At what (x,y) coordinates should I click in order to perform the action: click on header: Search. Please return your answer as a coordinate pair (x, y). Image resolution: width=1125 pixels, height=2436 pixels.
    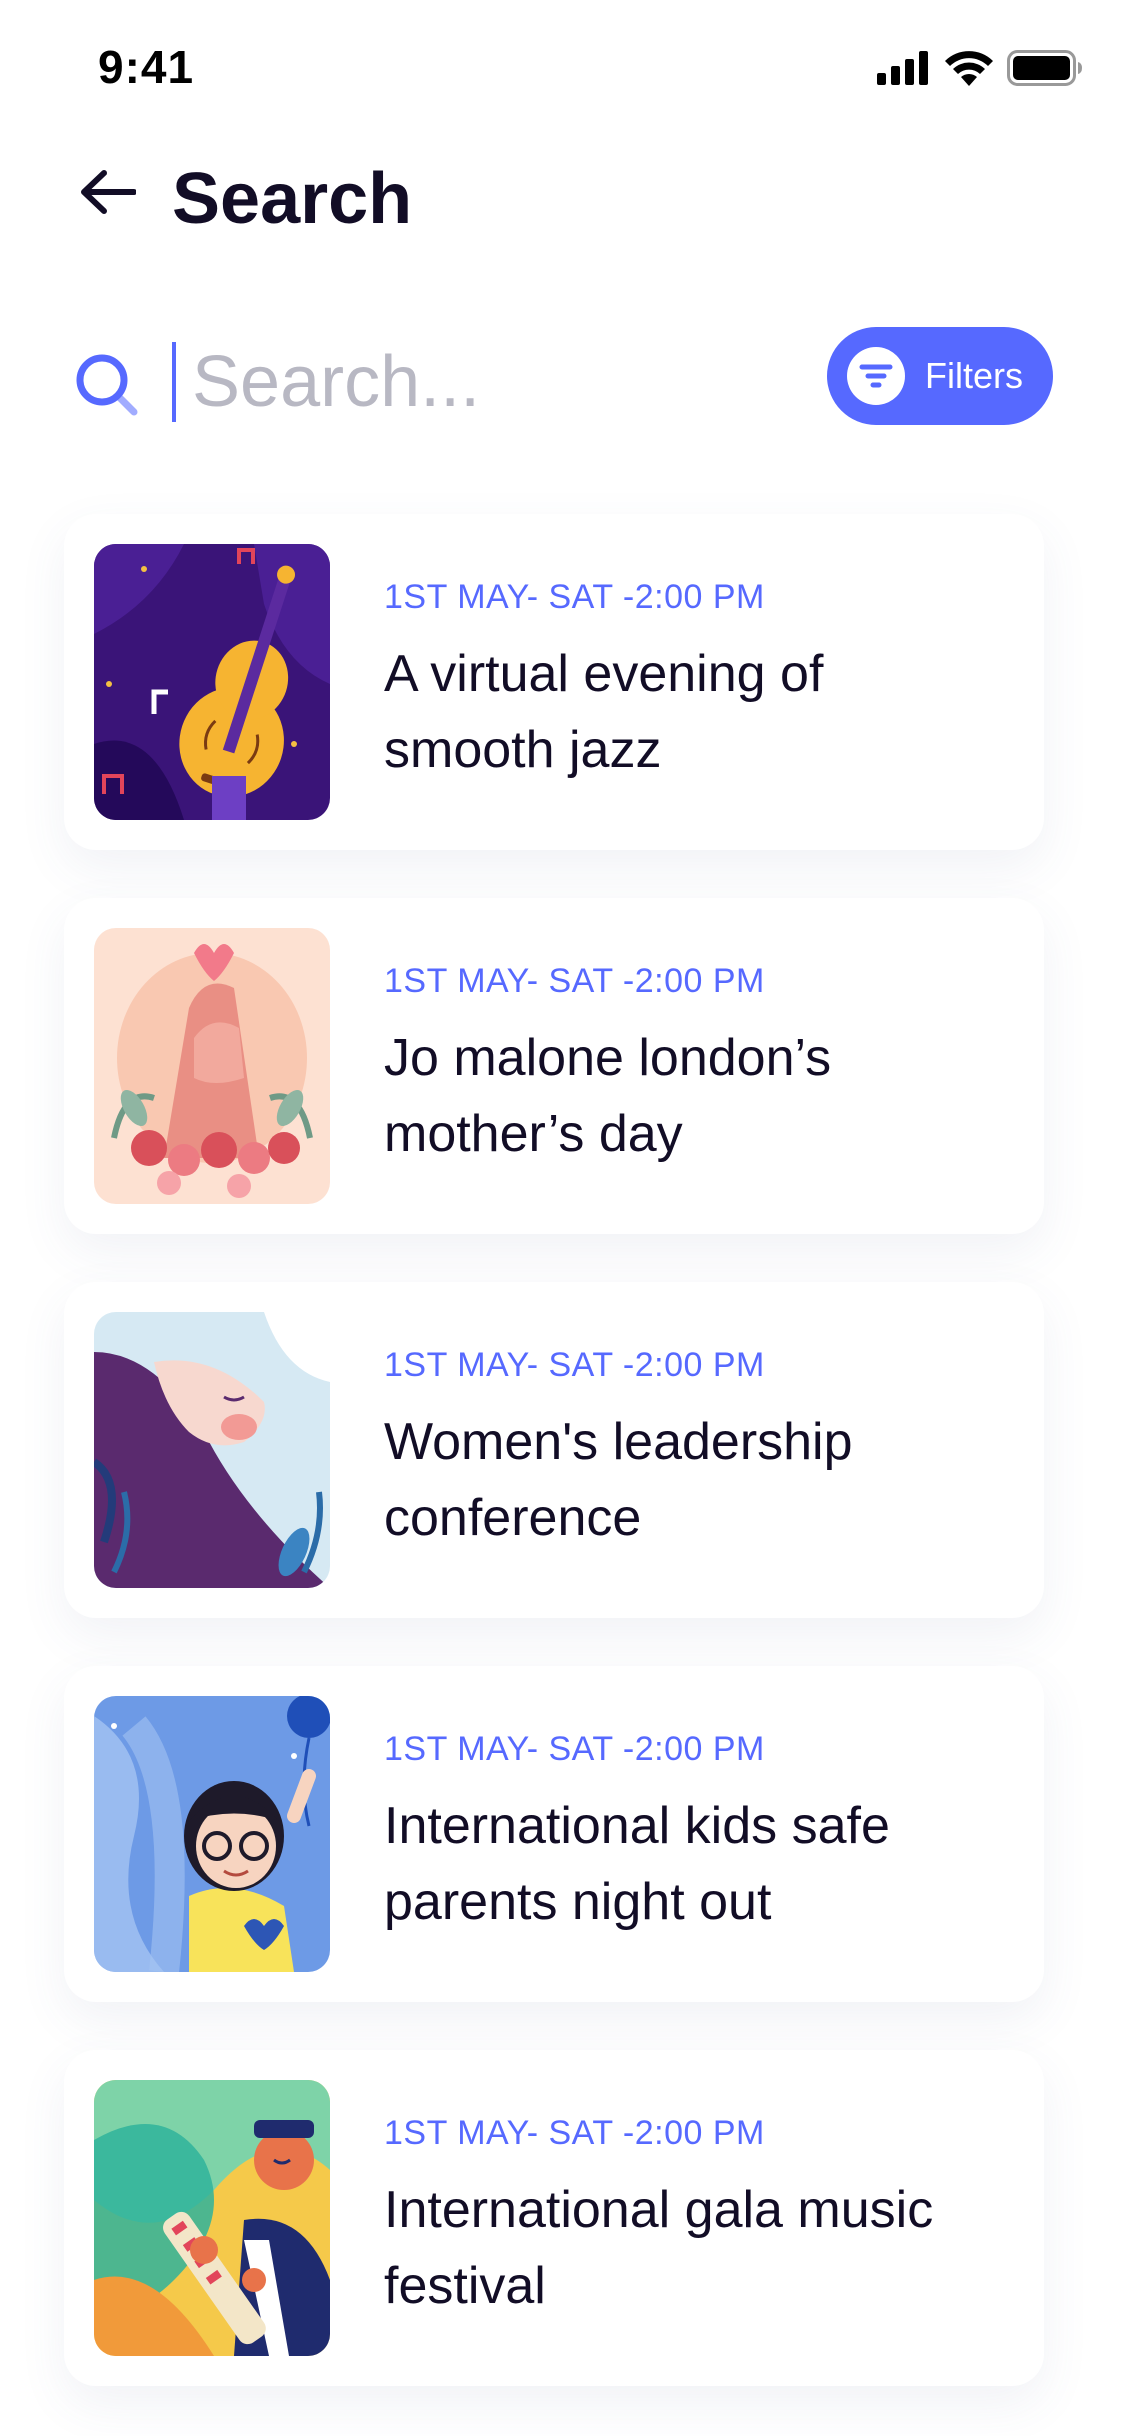
    Looking at the image, I should click on (562, 195).